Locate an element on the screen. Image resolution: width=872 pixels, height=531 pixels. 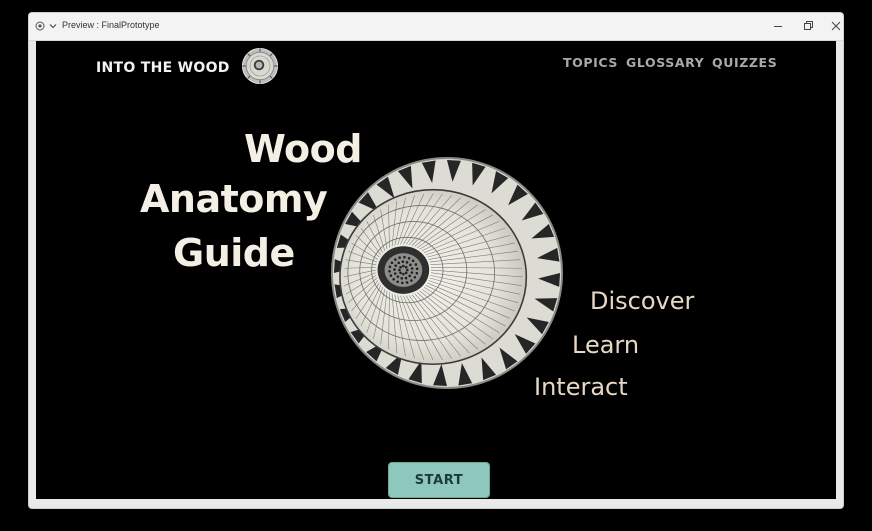
chevron-down-icon is located at coordinates (53, 26).